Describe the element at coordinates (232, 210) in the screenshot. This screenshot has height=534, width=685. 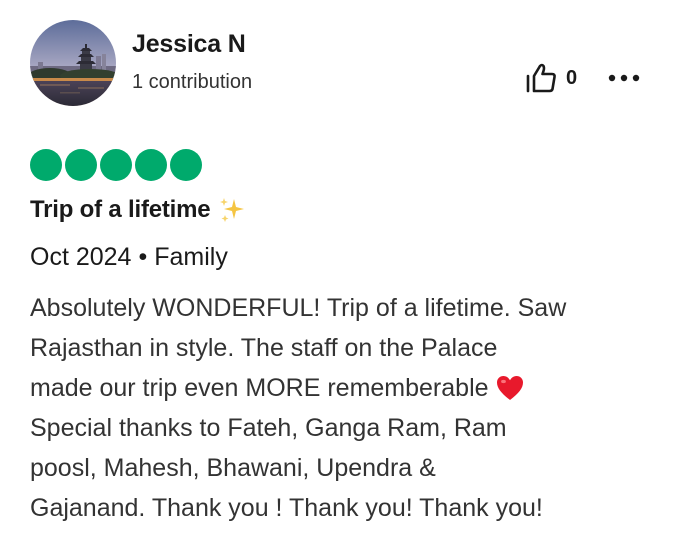
I see `sparkles-icon` at that location.